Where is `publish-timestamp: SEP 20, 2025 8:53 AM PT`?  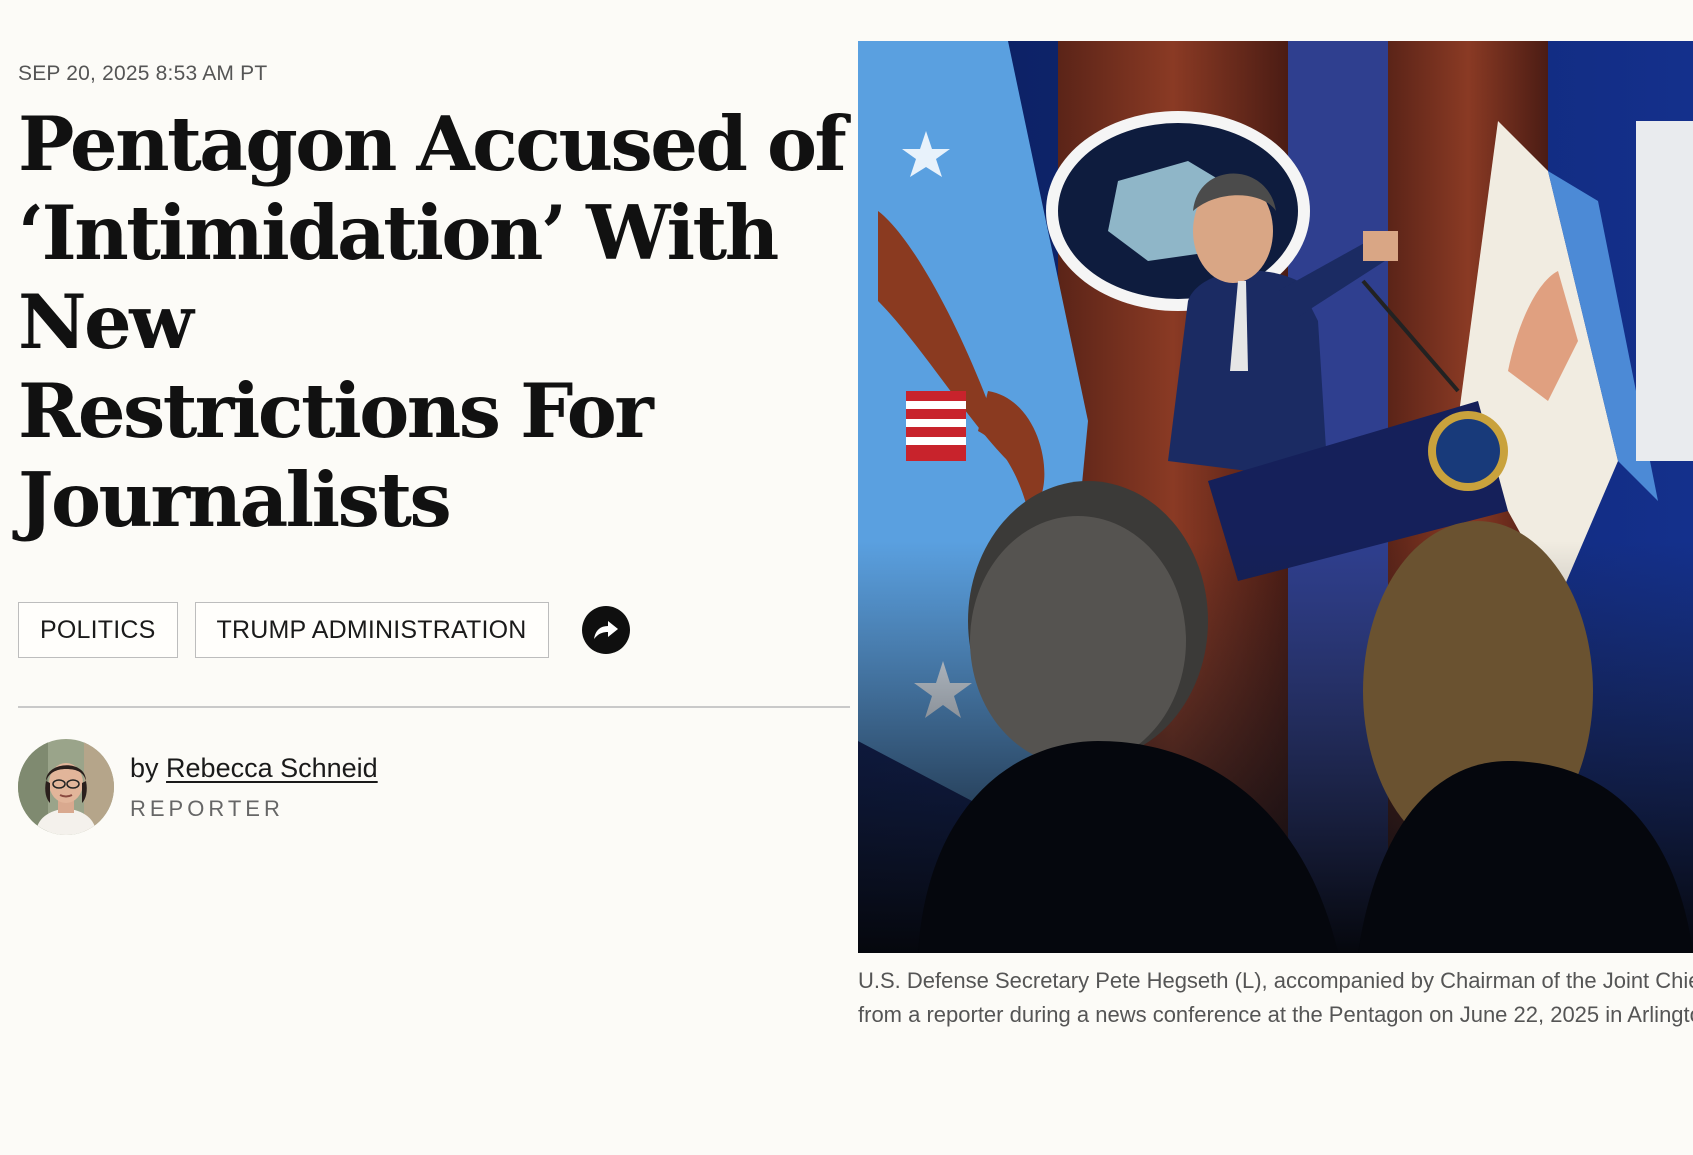 publish-timestamp: SEP 20, 2025 8:53 AM PT is located at coordinates (143, 73).